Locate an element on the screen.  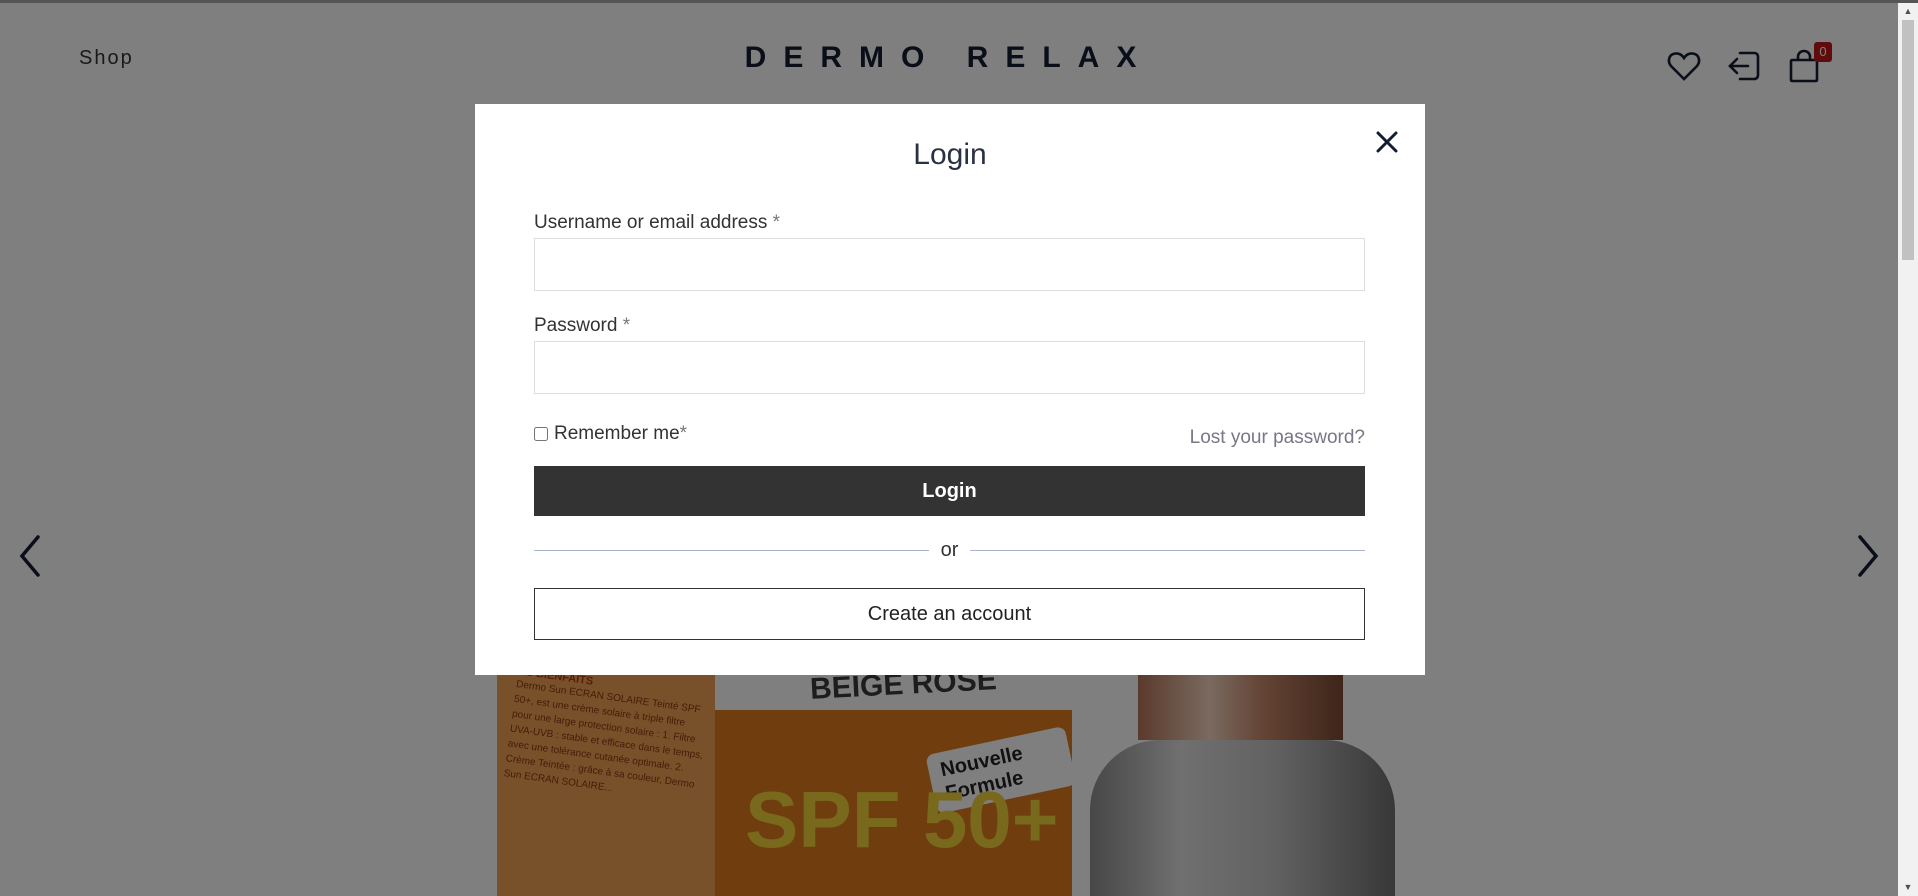
username-label: Username or email address * is located at coordinates (657, 222).